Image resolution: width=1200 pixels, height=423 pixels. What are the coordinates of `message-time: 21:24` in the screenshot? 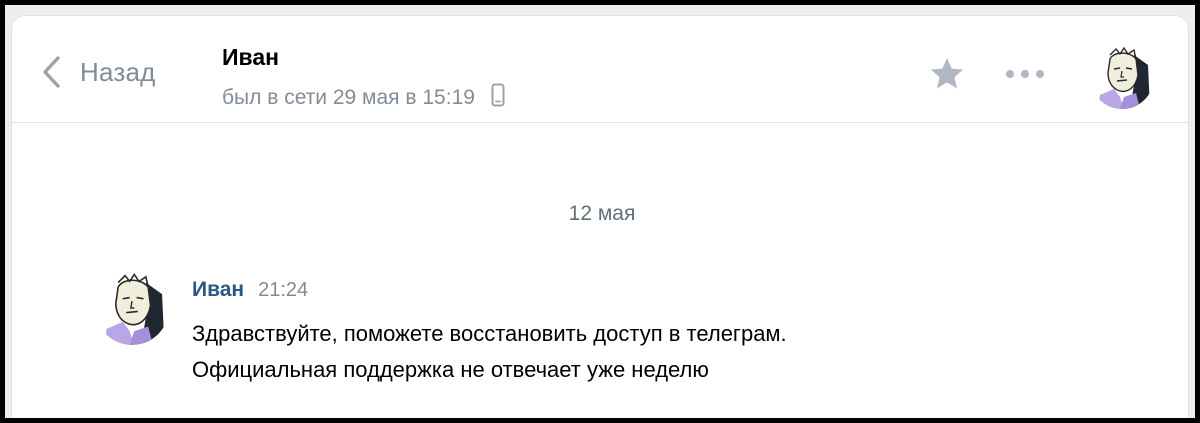 It's located at (283, 290).